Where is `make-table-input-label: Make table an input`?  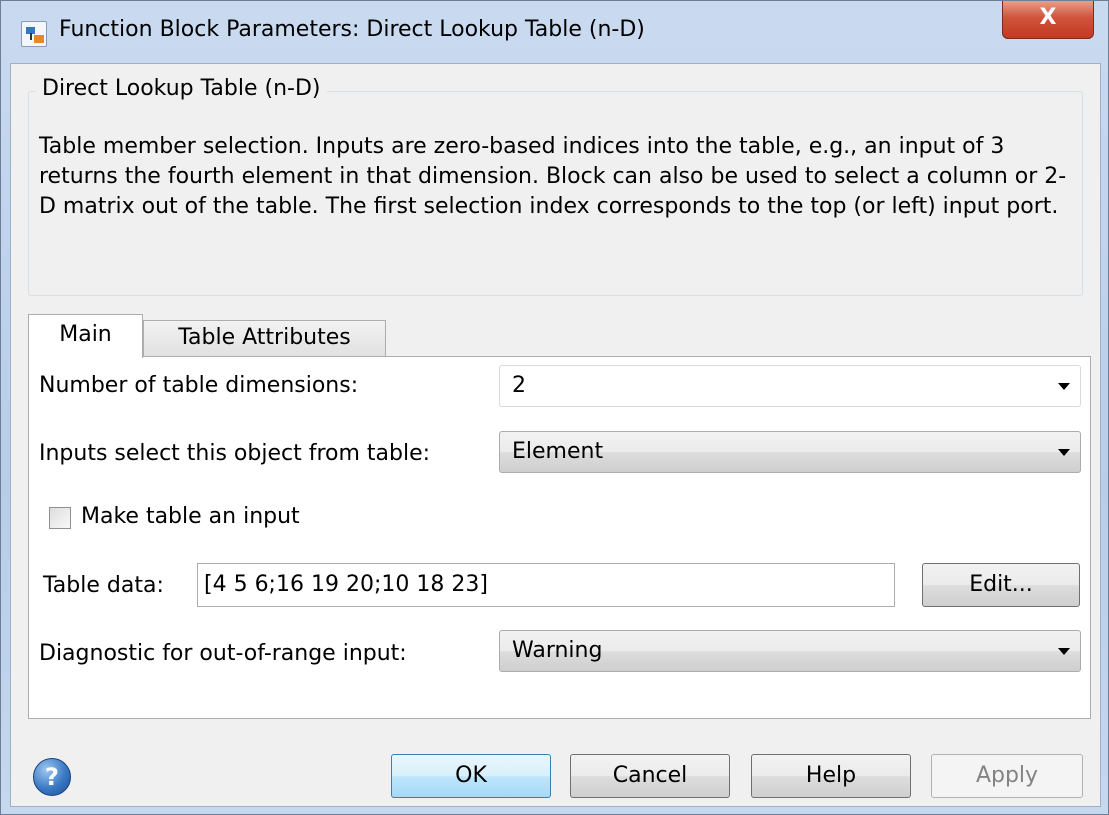 make-table-input-label: Make table an input is located at coordinates (190, 516).